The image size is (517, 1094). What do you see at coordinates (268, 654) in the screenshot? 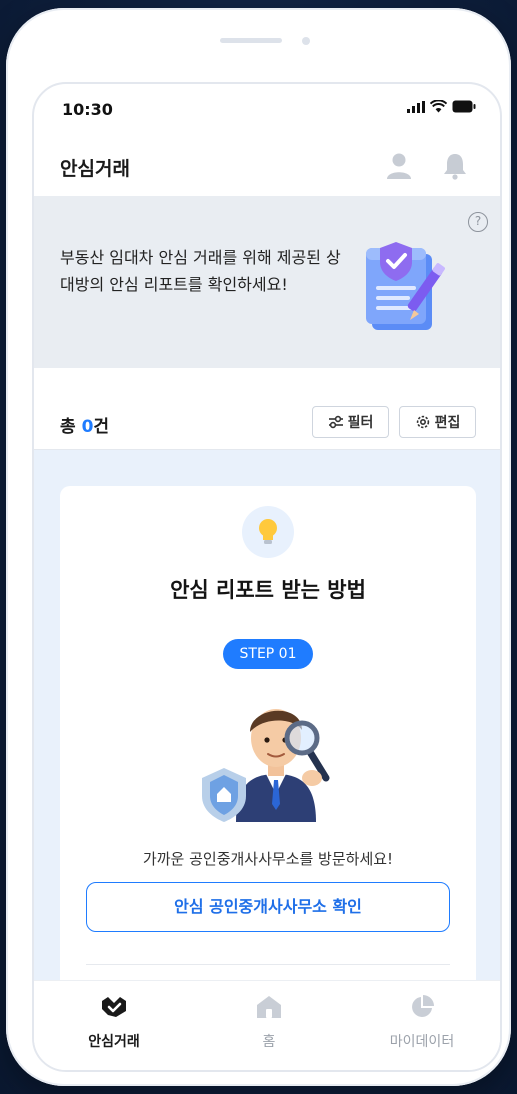
I see `step-badge: STEP 01` at bounding box center [268, 654].